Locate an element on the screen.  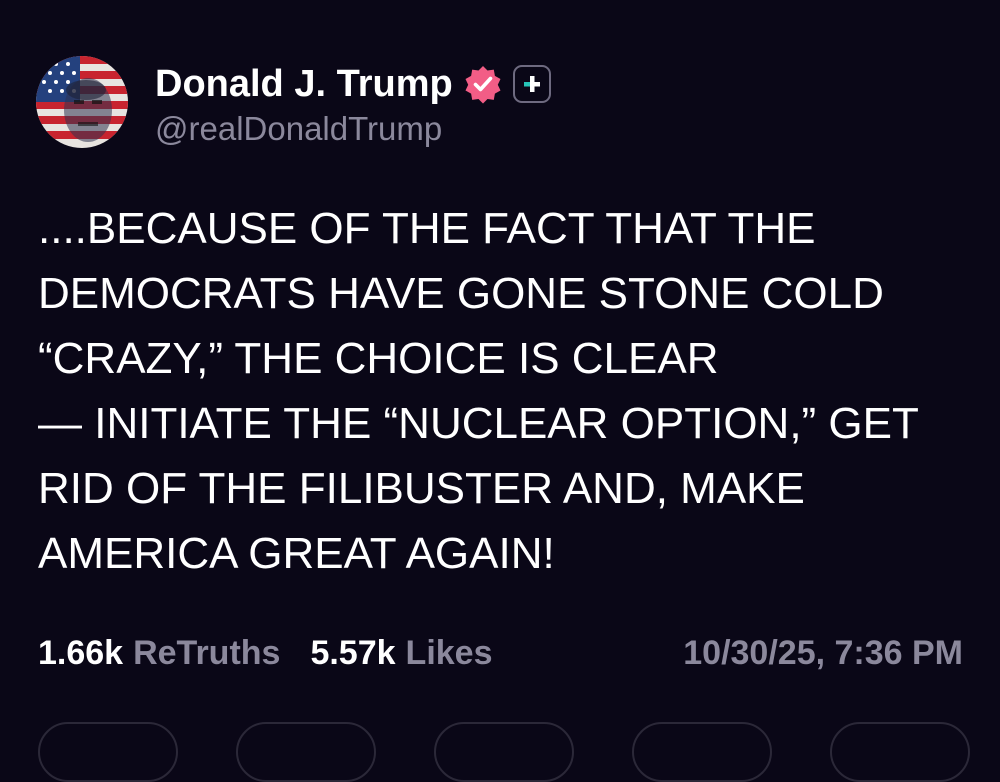
more-button is located at coordinates (900, 752).